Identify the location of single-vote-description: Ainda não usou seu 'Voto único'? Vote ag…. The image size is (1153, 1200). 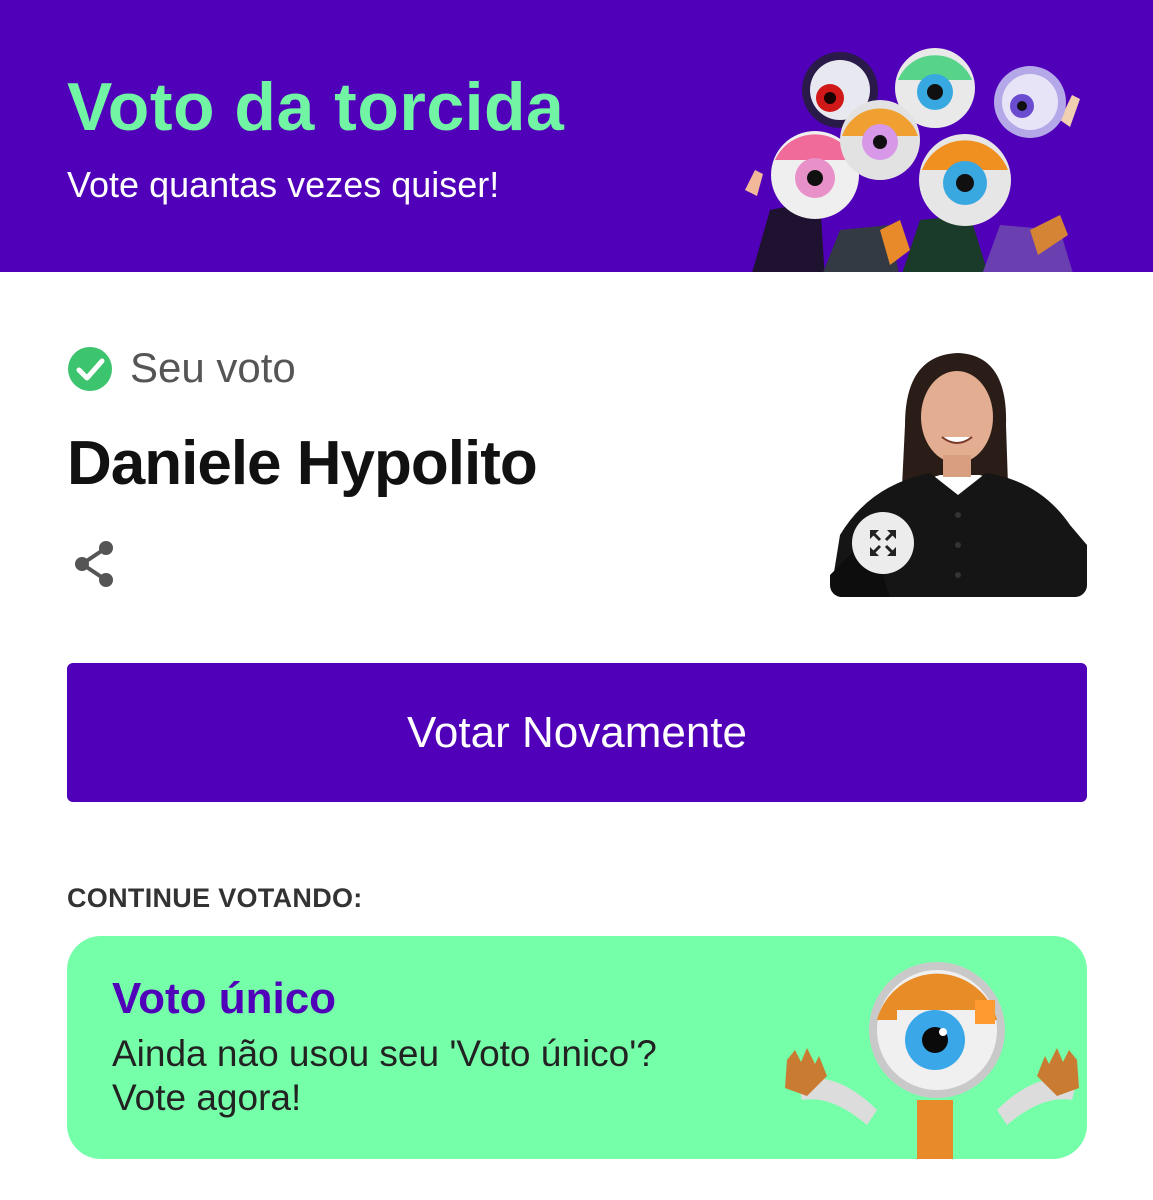
(432, 1076).